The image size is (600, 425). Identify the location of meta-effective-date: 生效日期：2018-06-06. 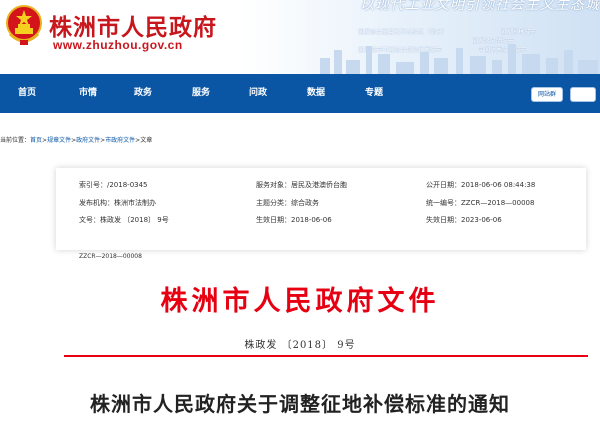
(294, 220).